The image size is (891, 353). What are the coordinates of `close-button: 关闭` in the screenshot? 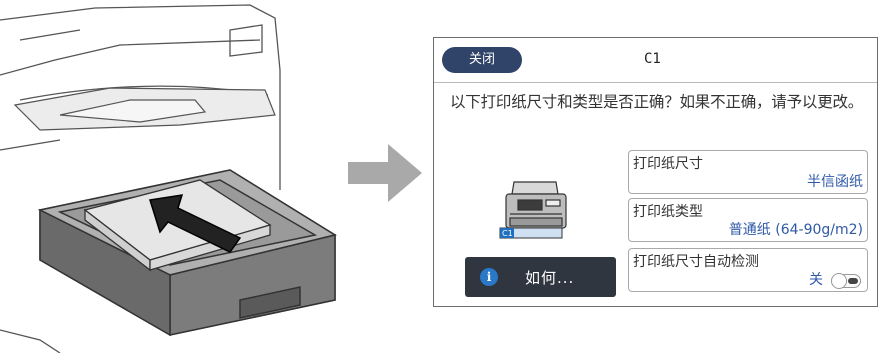 It's located at (482, 60).